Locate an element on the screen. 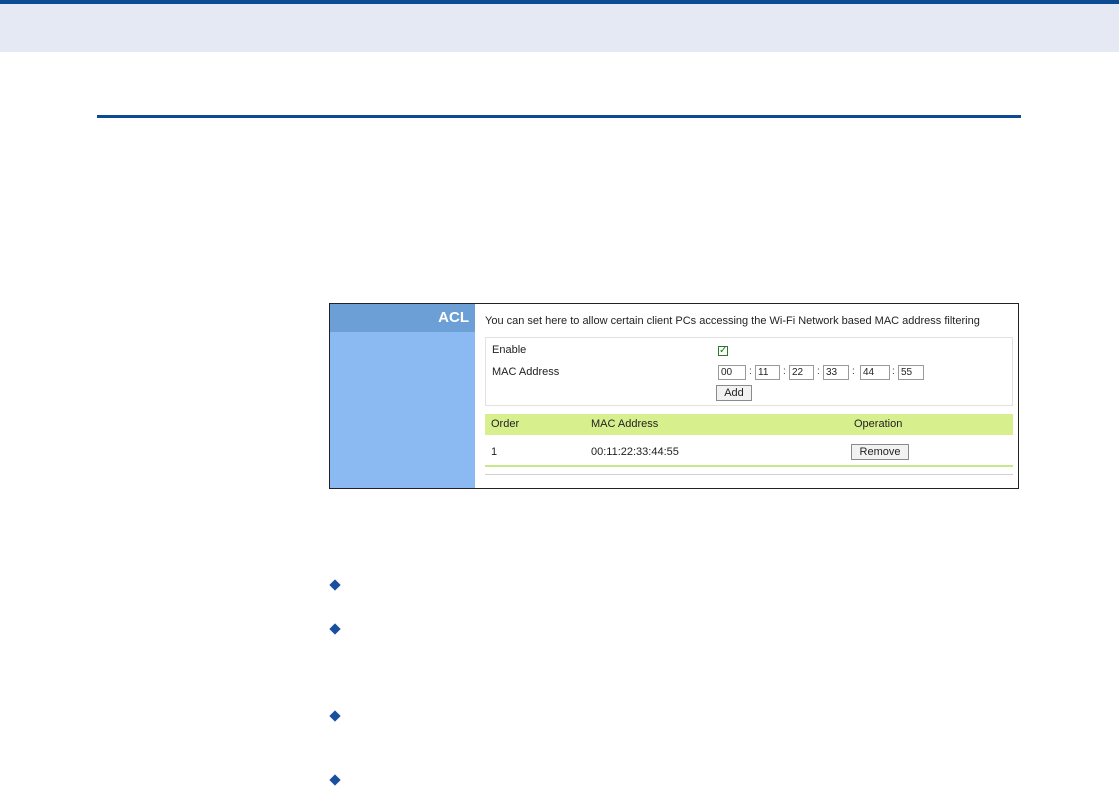 The image size is (1119, 789). mac-octet-6-input is located at coordinates (911, 372).